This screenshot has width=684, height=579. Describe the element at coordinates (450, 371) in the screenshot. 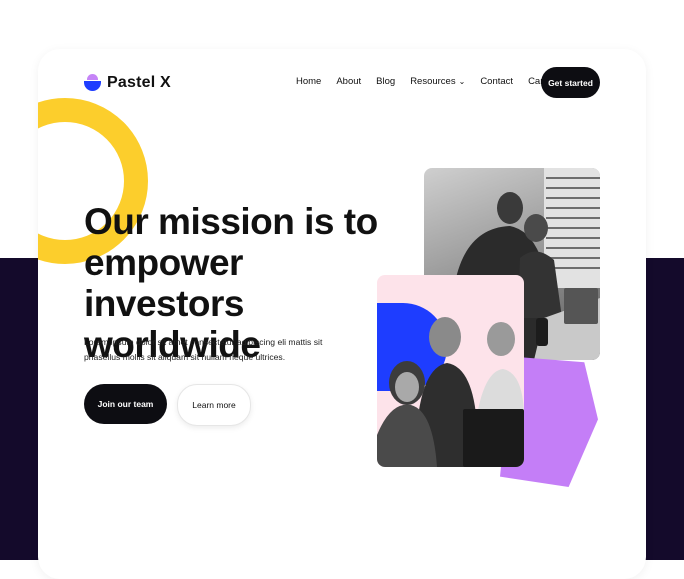

I see `smiling-team-photo` at that location.